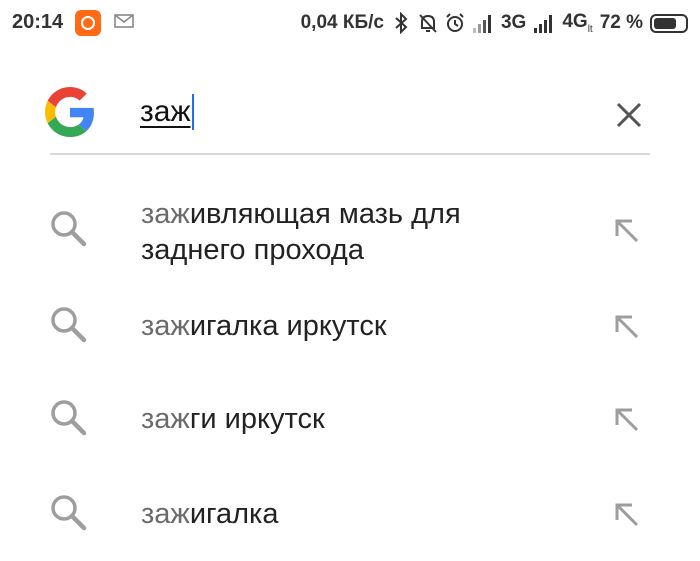 The height and width of the screenshot is (561, 700). Describe the element at coordinates (350, 112) in the screenshot. I see `search-bar: заж` at that location.